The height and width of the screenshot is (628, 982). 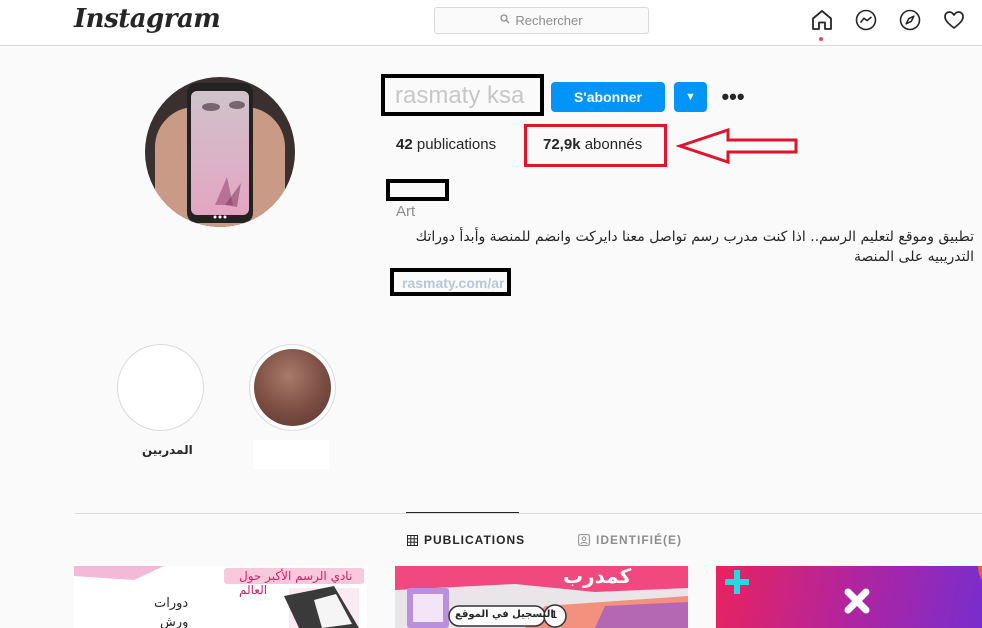 I want to click on fullname-redaction-box, so click(x=417, y=190).